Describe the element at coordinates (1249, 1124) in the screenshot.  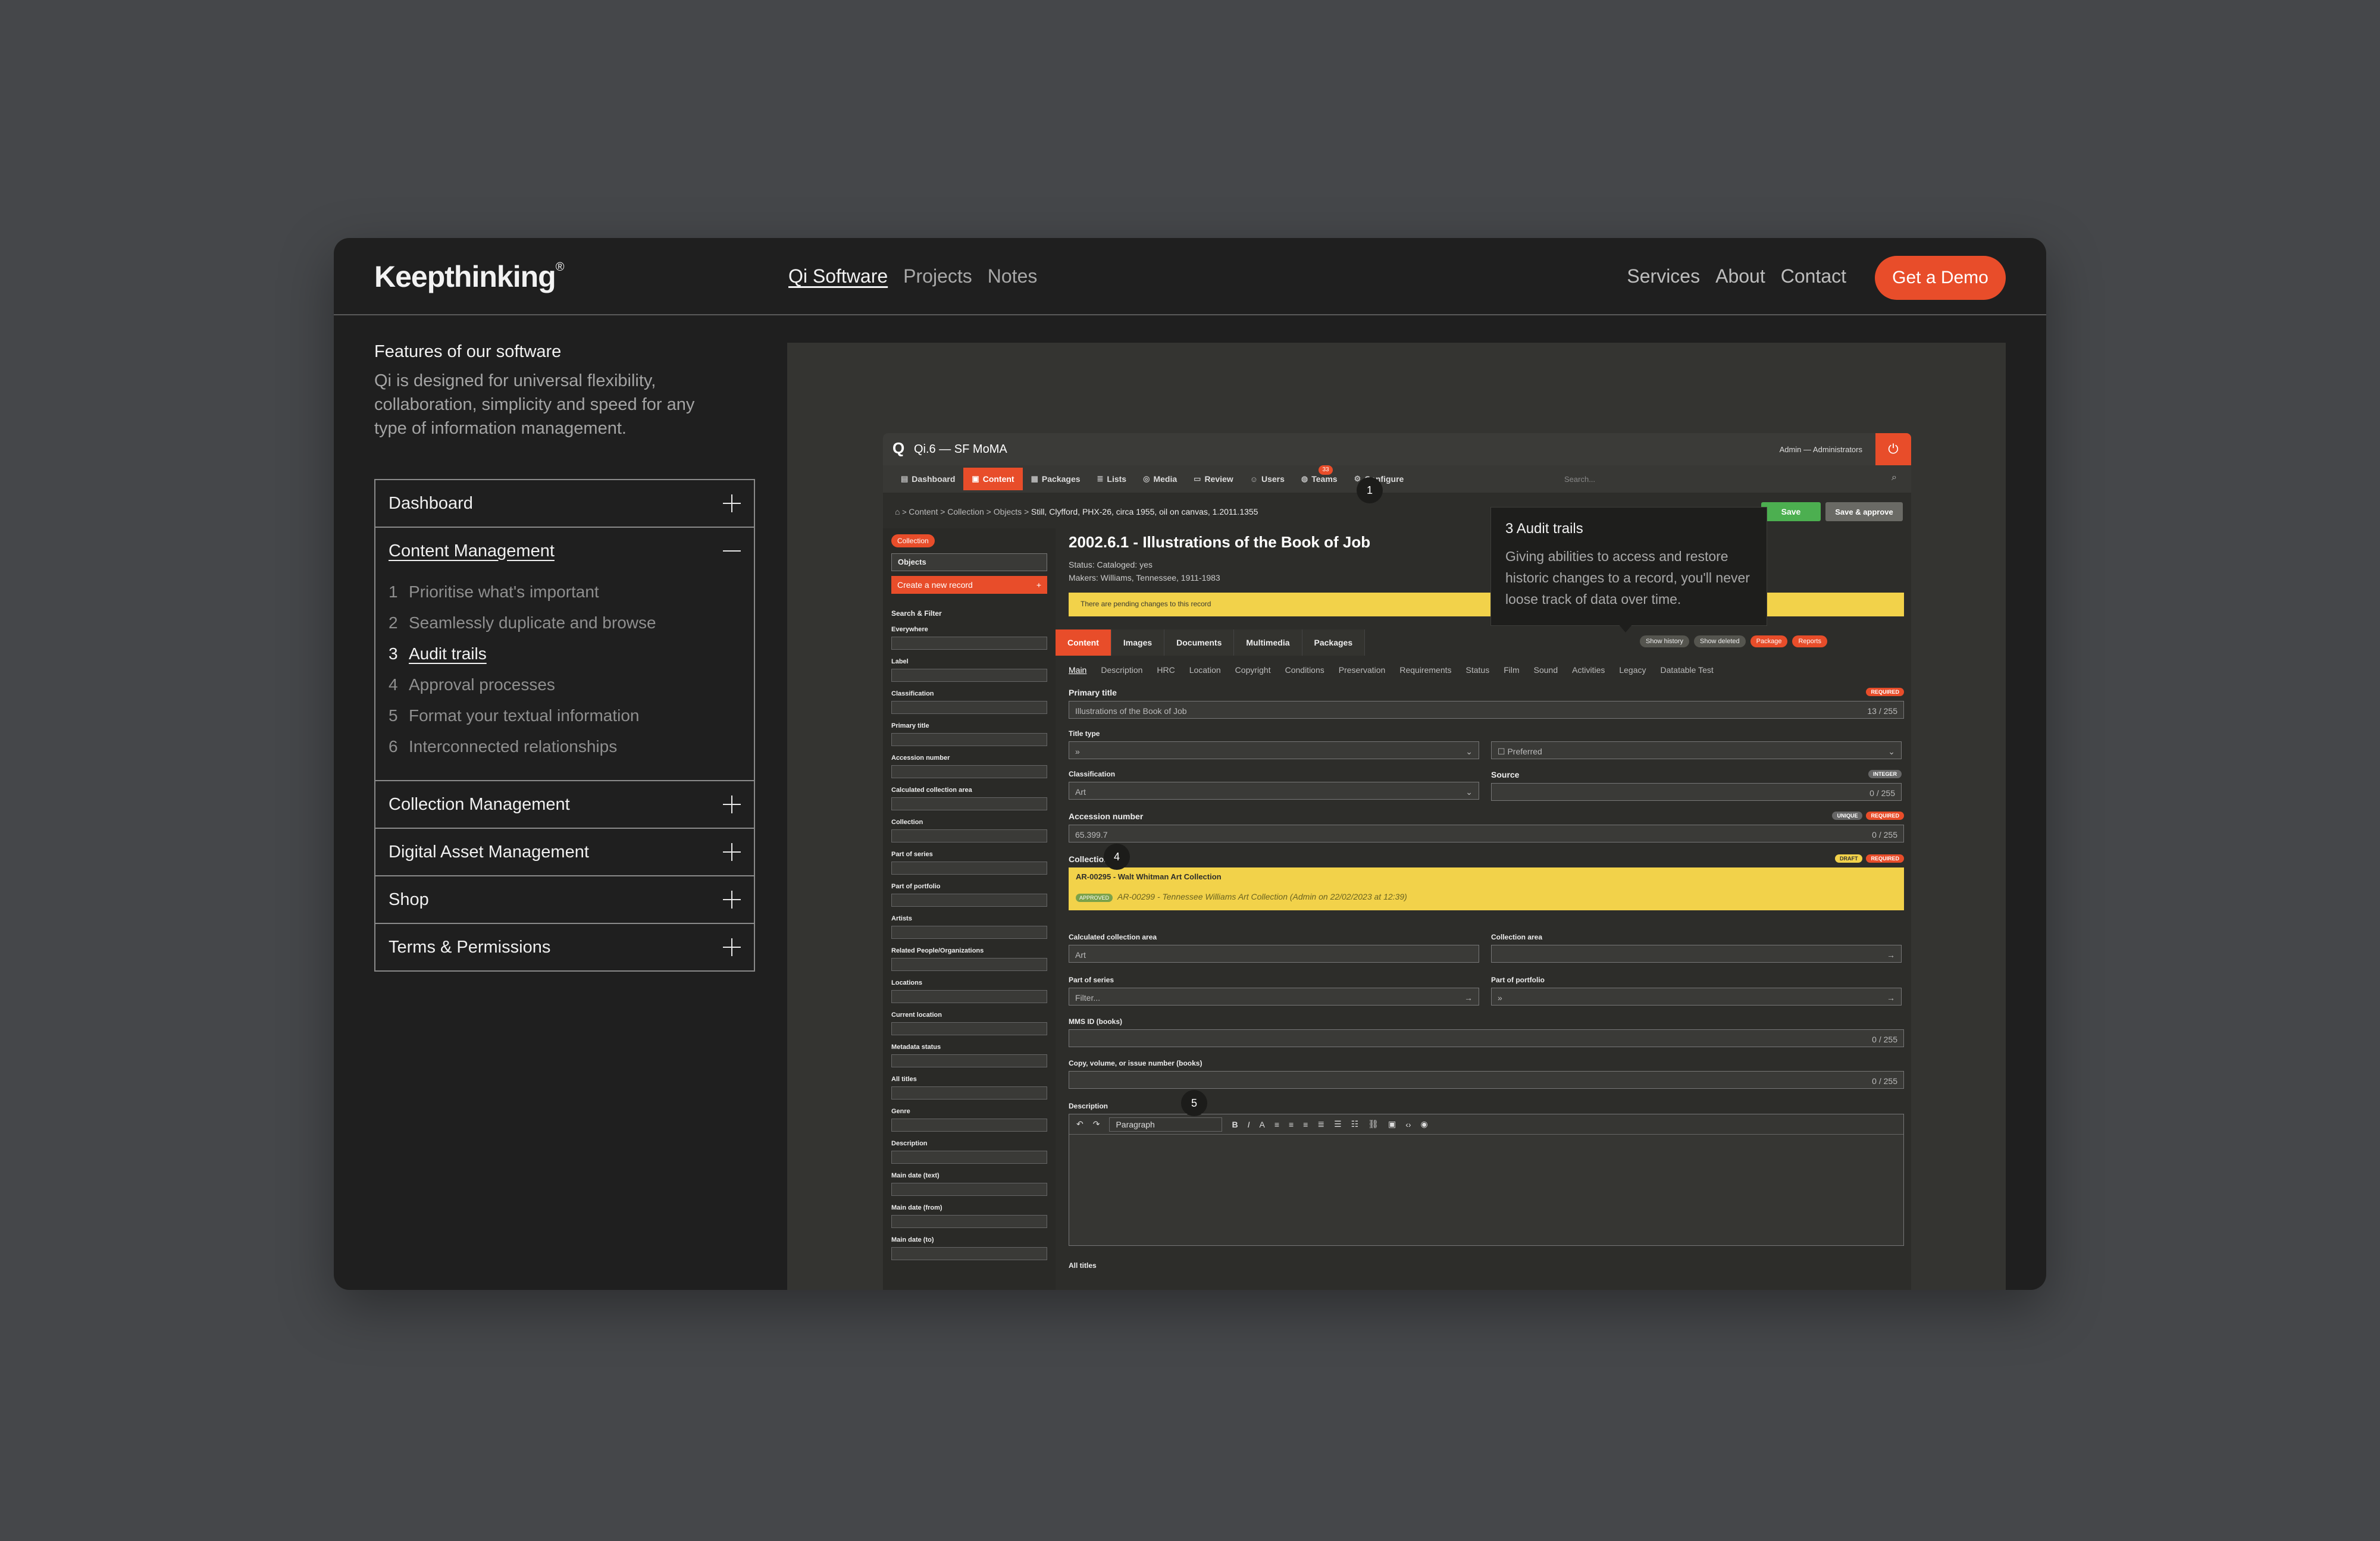
I see `italic-icon: I` at that location.